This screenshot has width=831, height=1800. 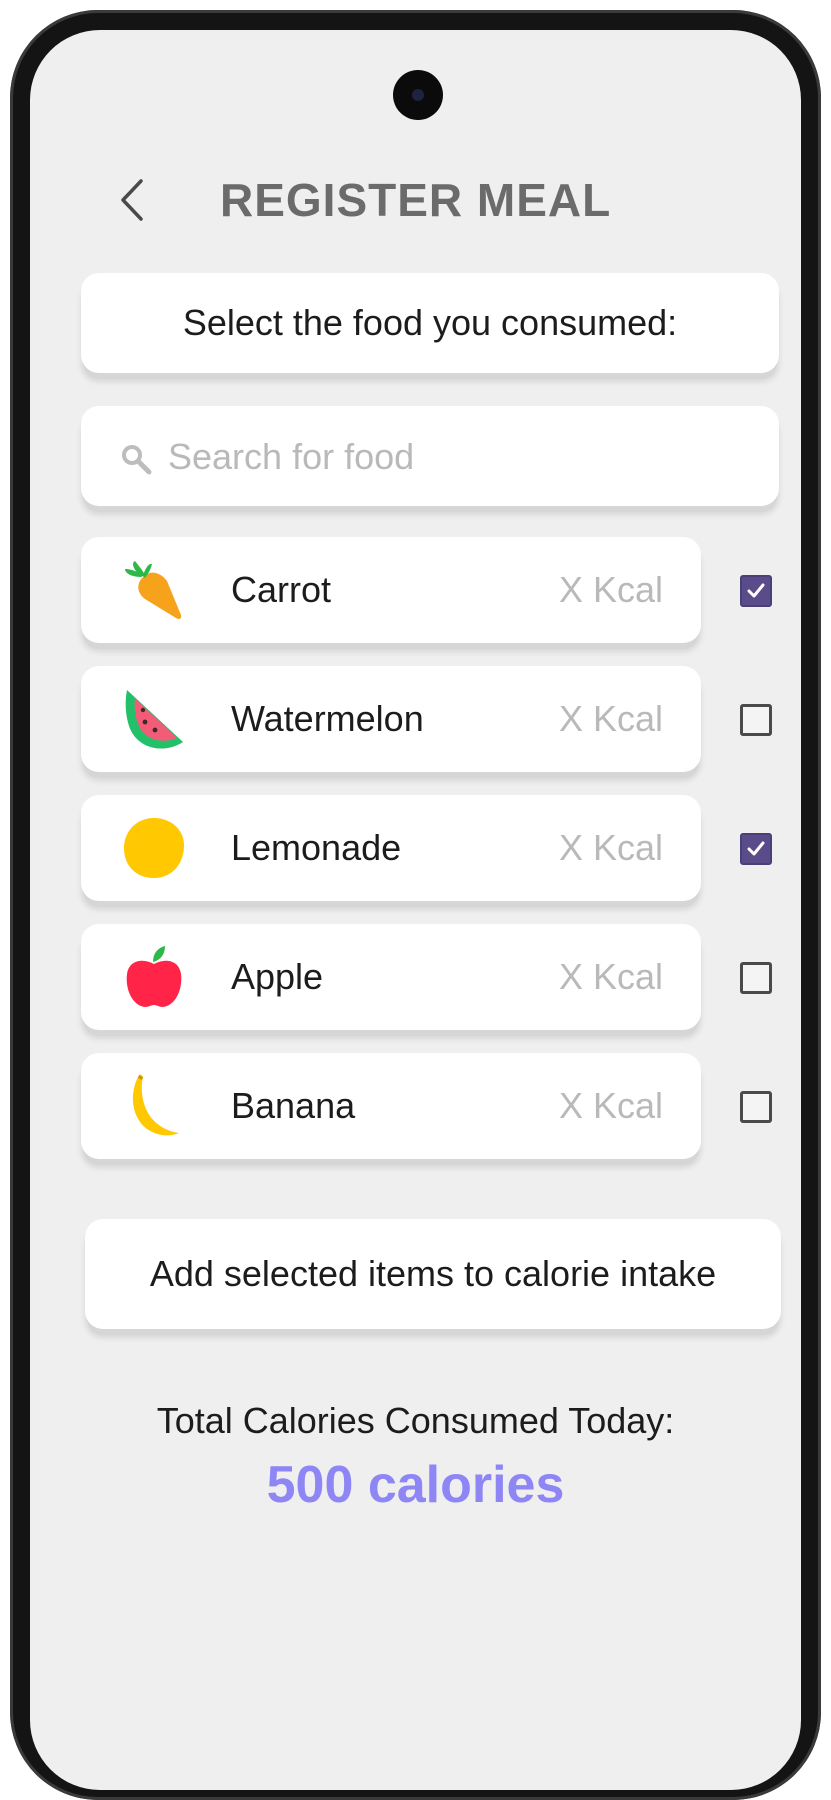 I want to click on header: REGISTER MEAL, so click(x=415, y=200).